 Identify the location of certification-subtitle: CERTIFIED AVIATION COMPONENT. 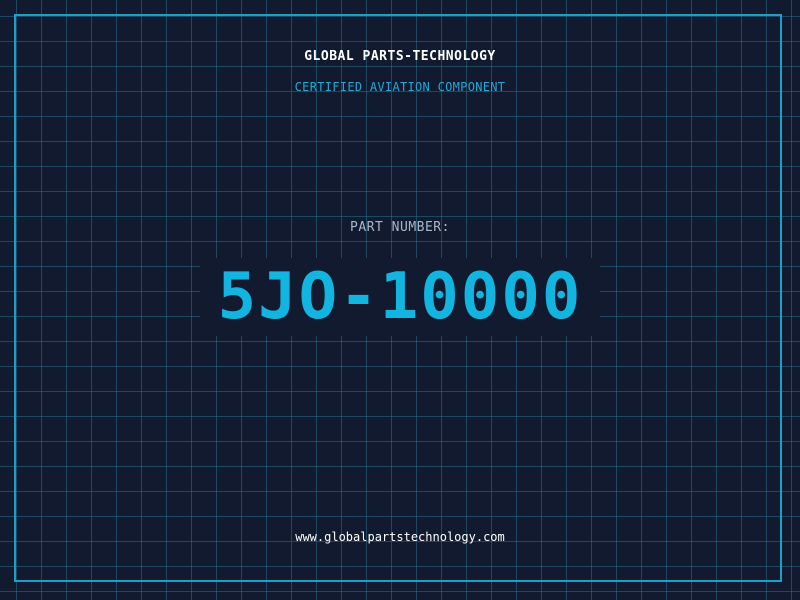
(400, 87).